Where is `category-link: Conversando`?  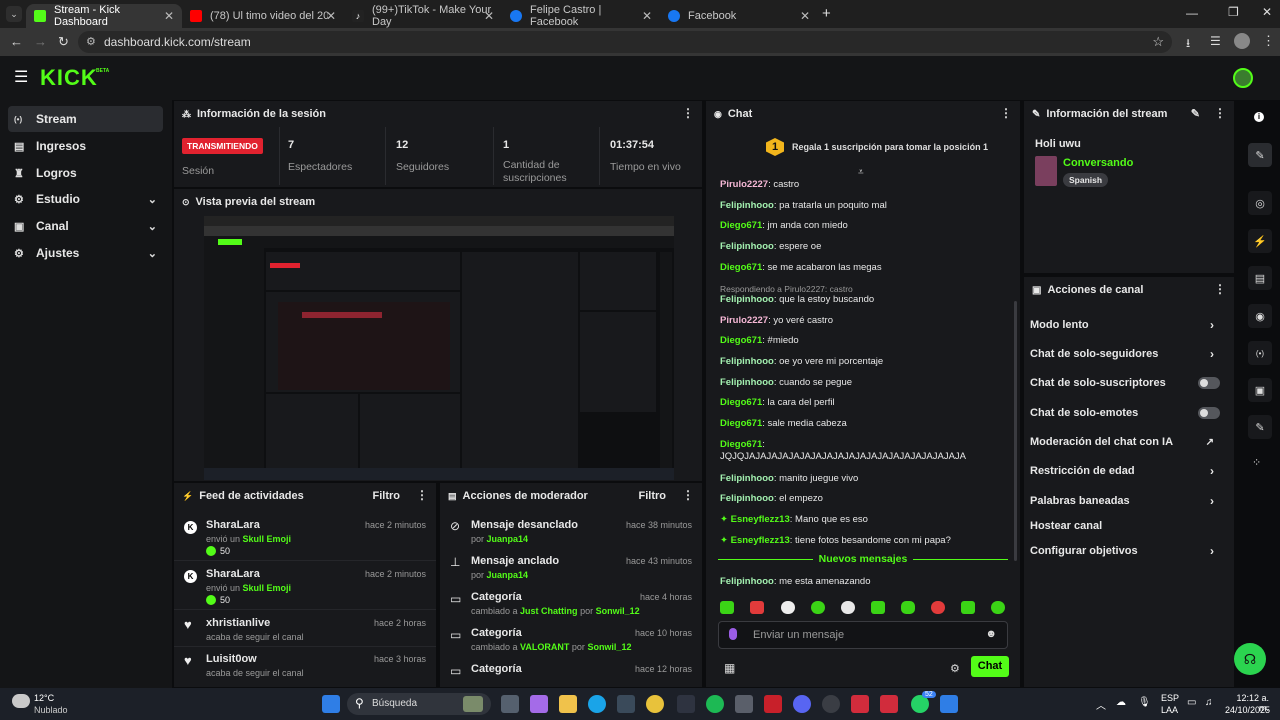
category-link: Conversando is located at coordinates (1098, 163).